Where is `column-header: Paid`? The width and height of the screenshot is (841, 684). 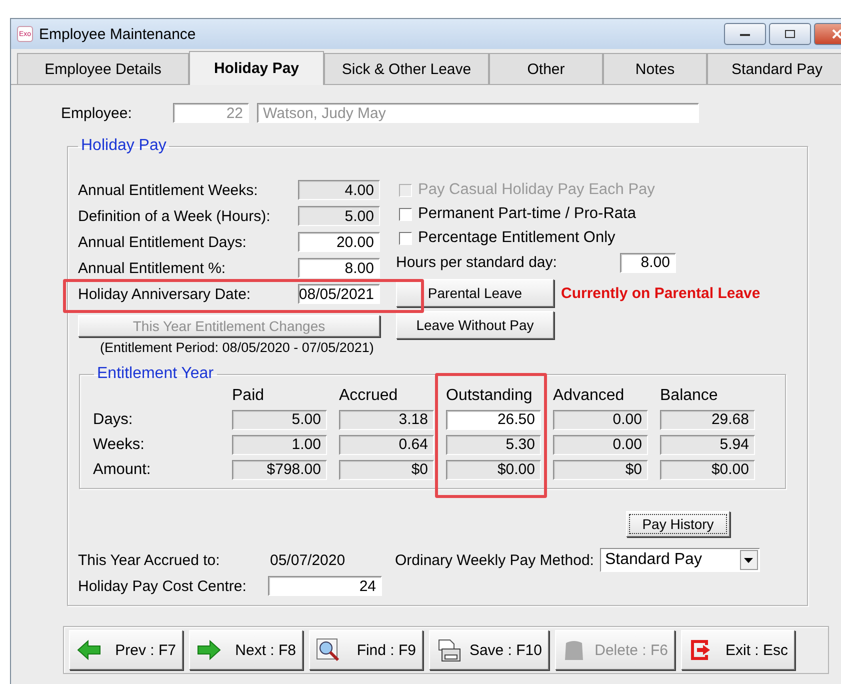
column-header: Paid is located at coordinates (248, 396).